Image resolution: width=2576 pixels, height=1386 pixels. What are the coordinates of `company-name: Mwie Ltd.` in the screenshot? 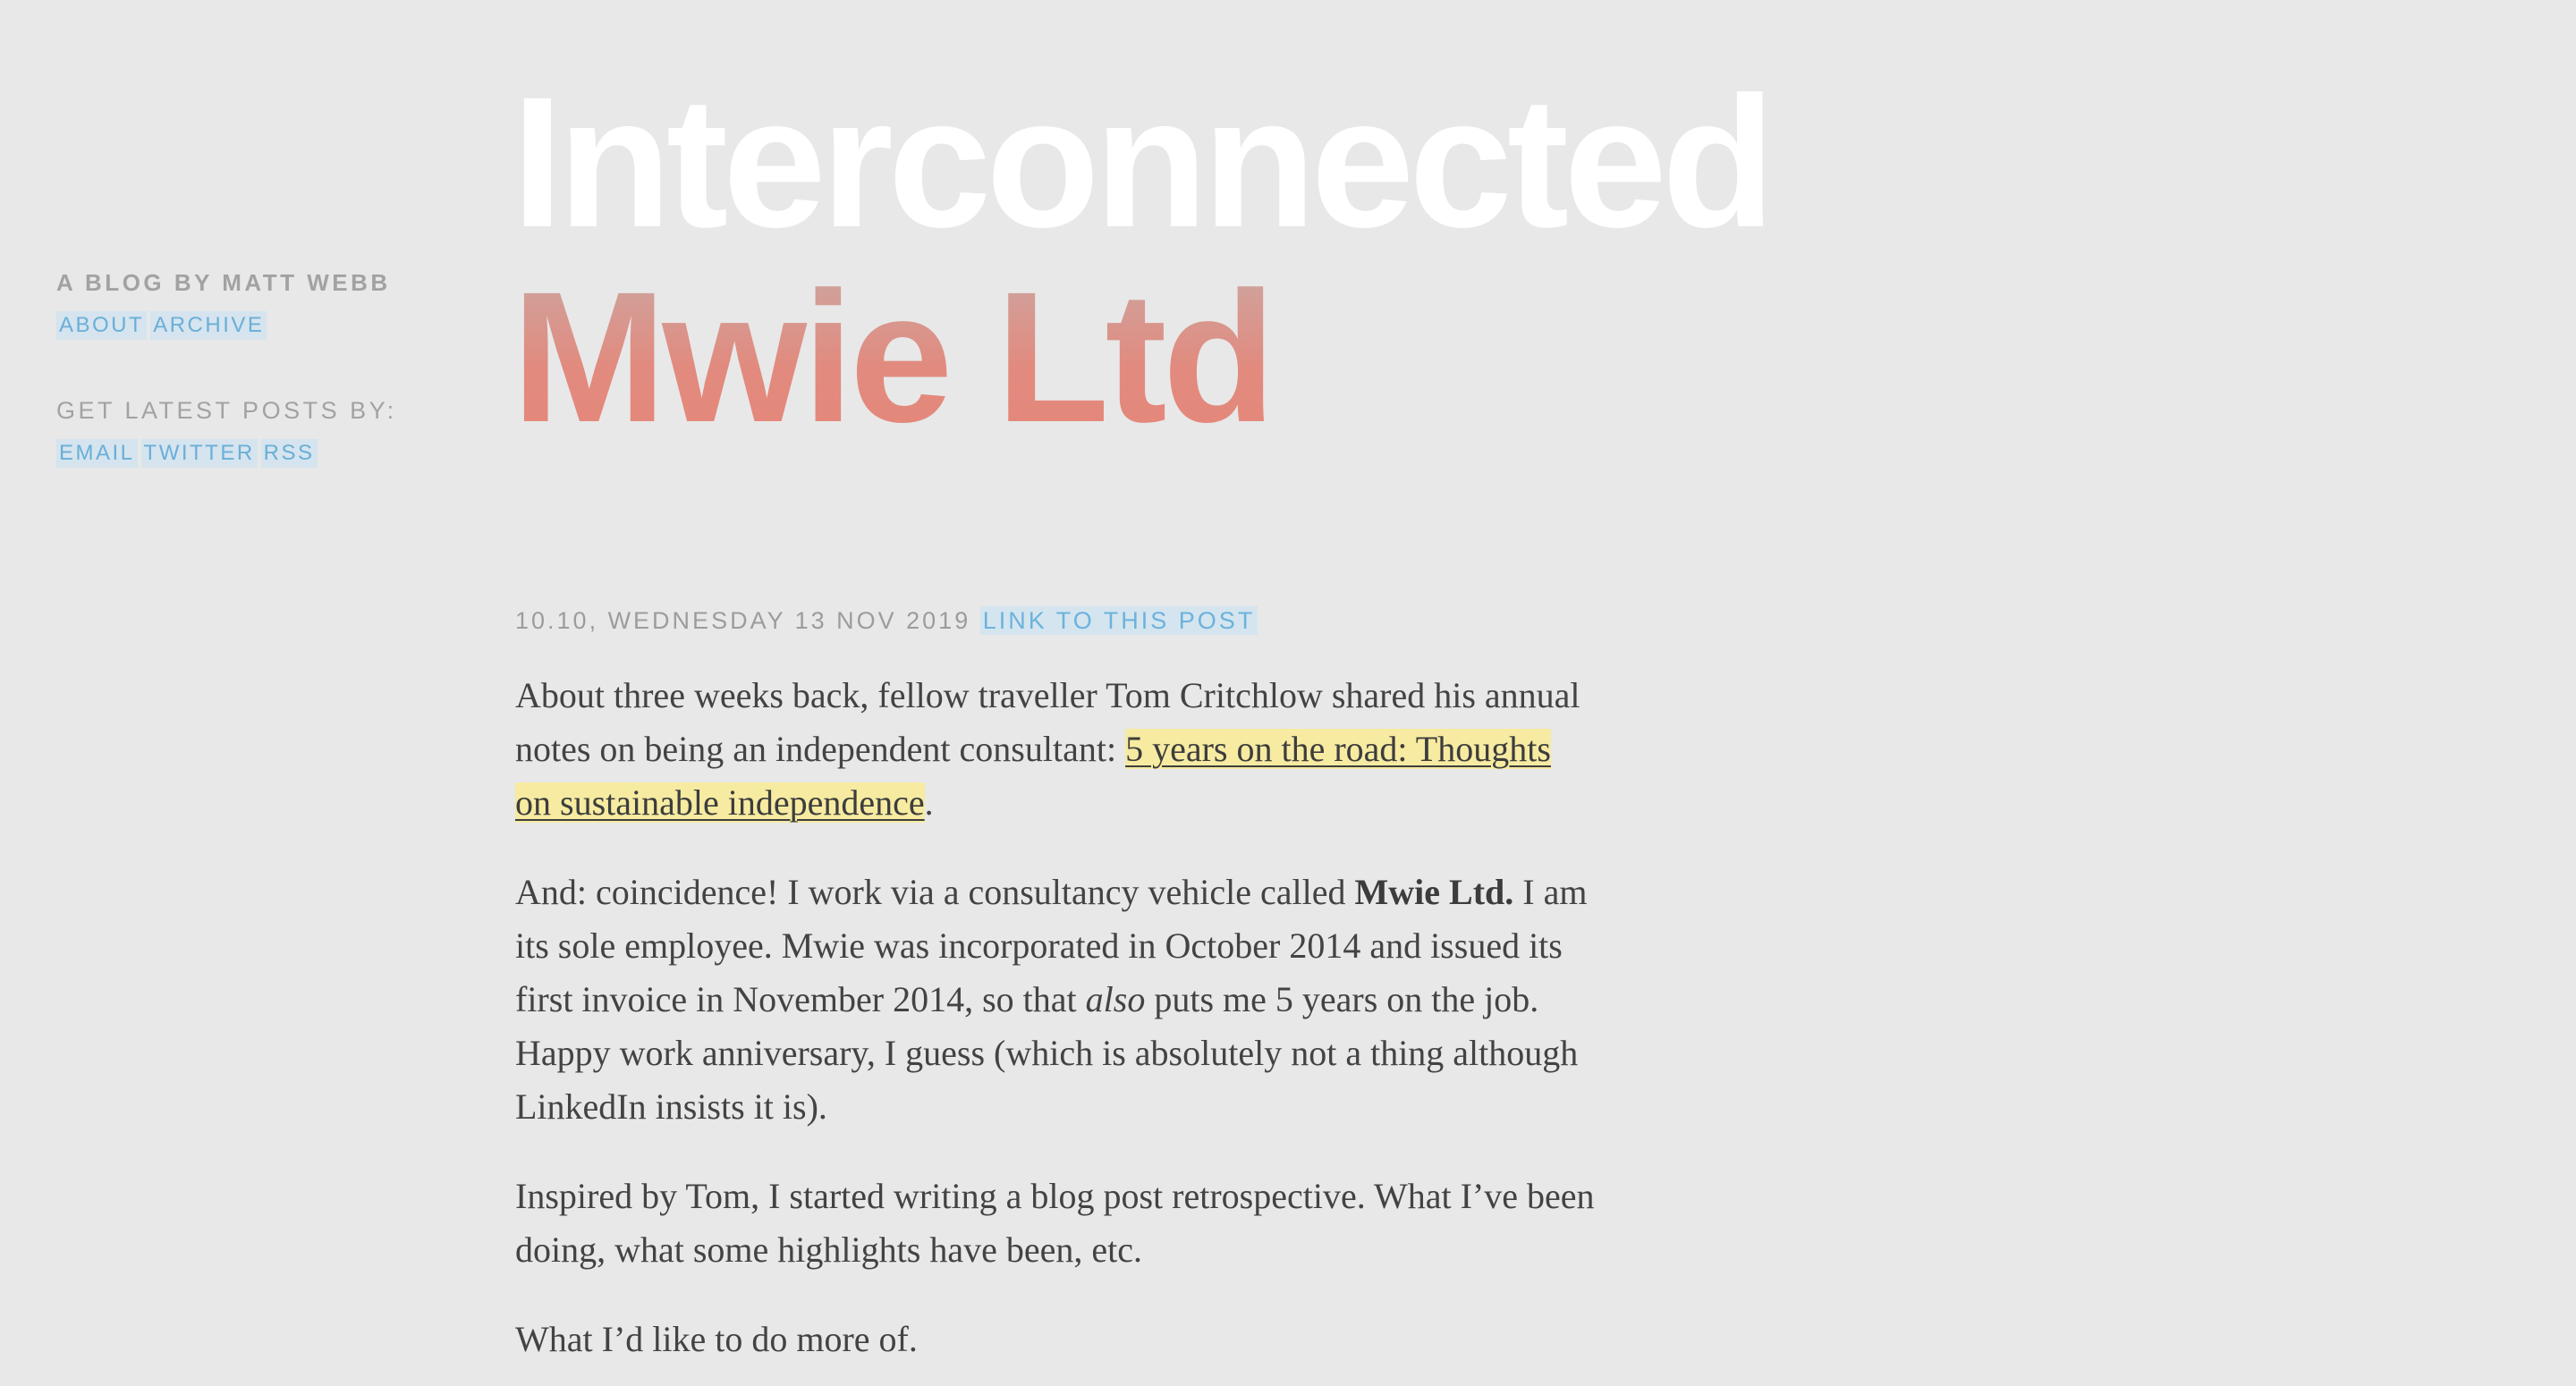 It's located at (1434, 892).